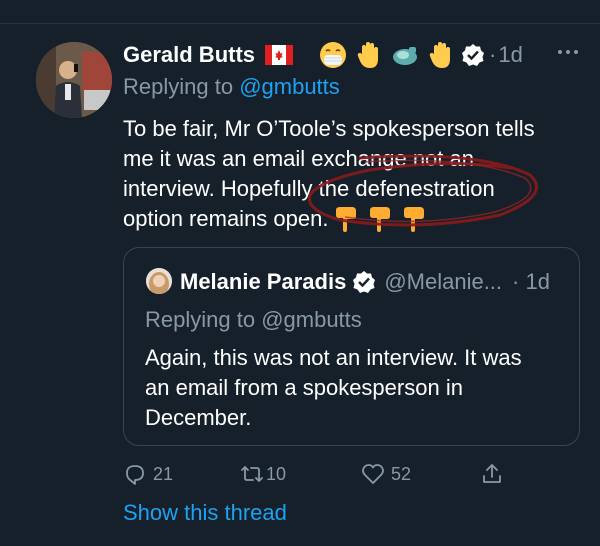 The width and height of the screenshot is (600, 546). Describe the element at coordinates (386, 474) in the screenshot. I see `like-button: 52` at that location.